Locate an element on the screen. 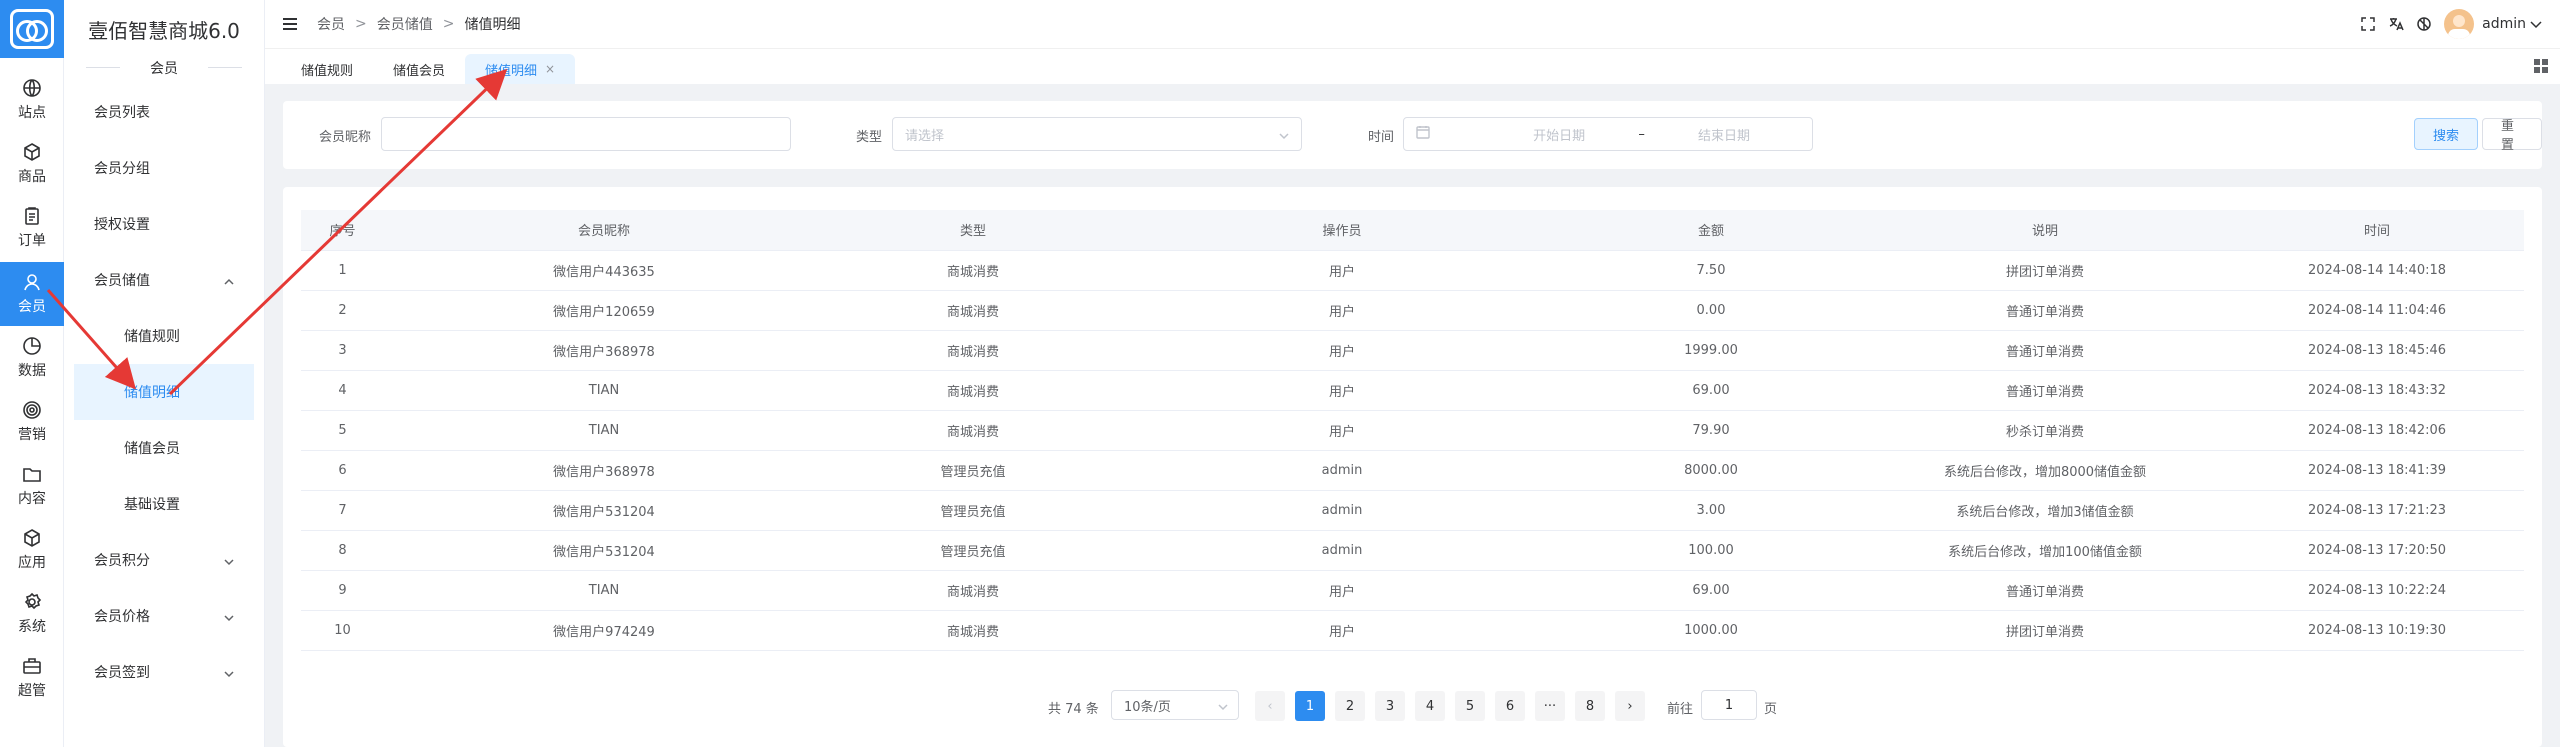  type-label: 类型 is located at coordinates (869, 137).